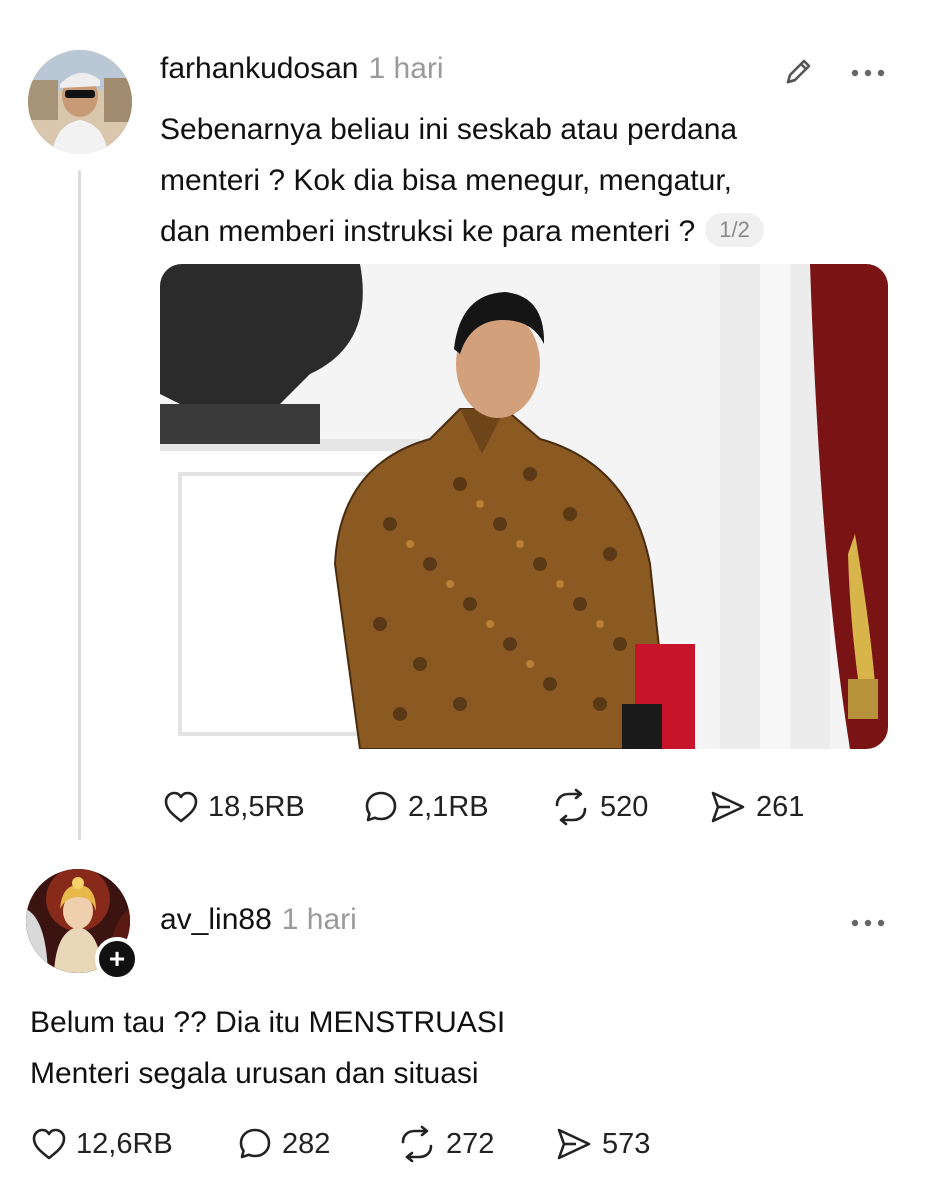 The width and height of the screenshot is (926, 1200). I want to click on repost-button: 520, so click(629, 807).